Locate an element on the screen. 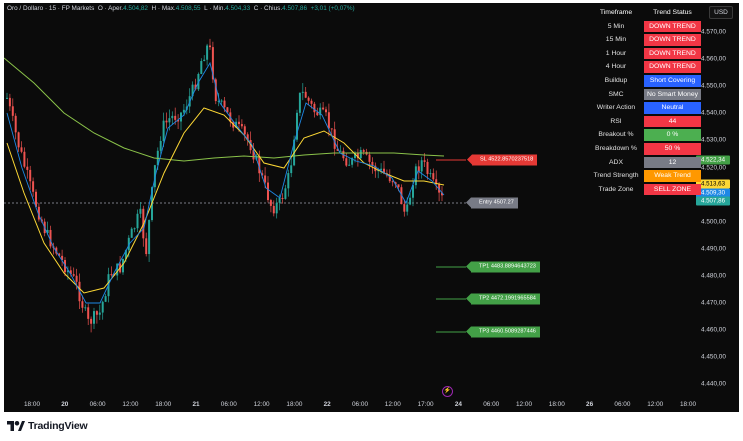 The image size is (743, 441). tradingview-brand: TradingView is located at coordinates (47, 426).